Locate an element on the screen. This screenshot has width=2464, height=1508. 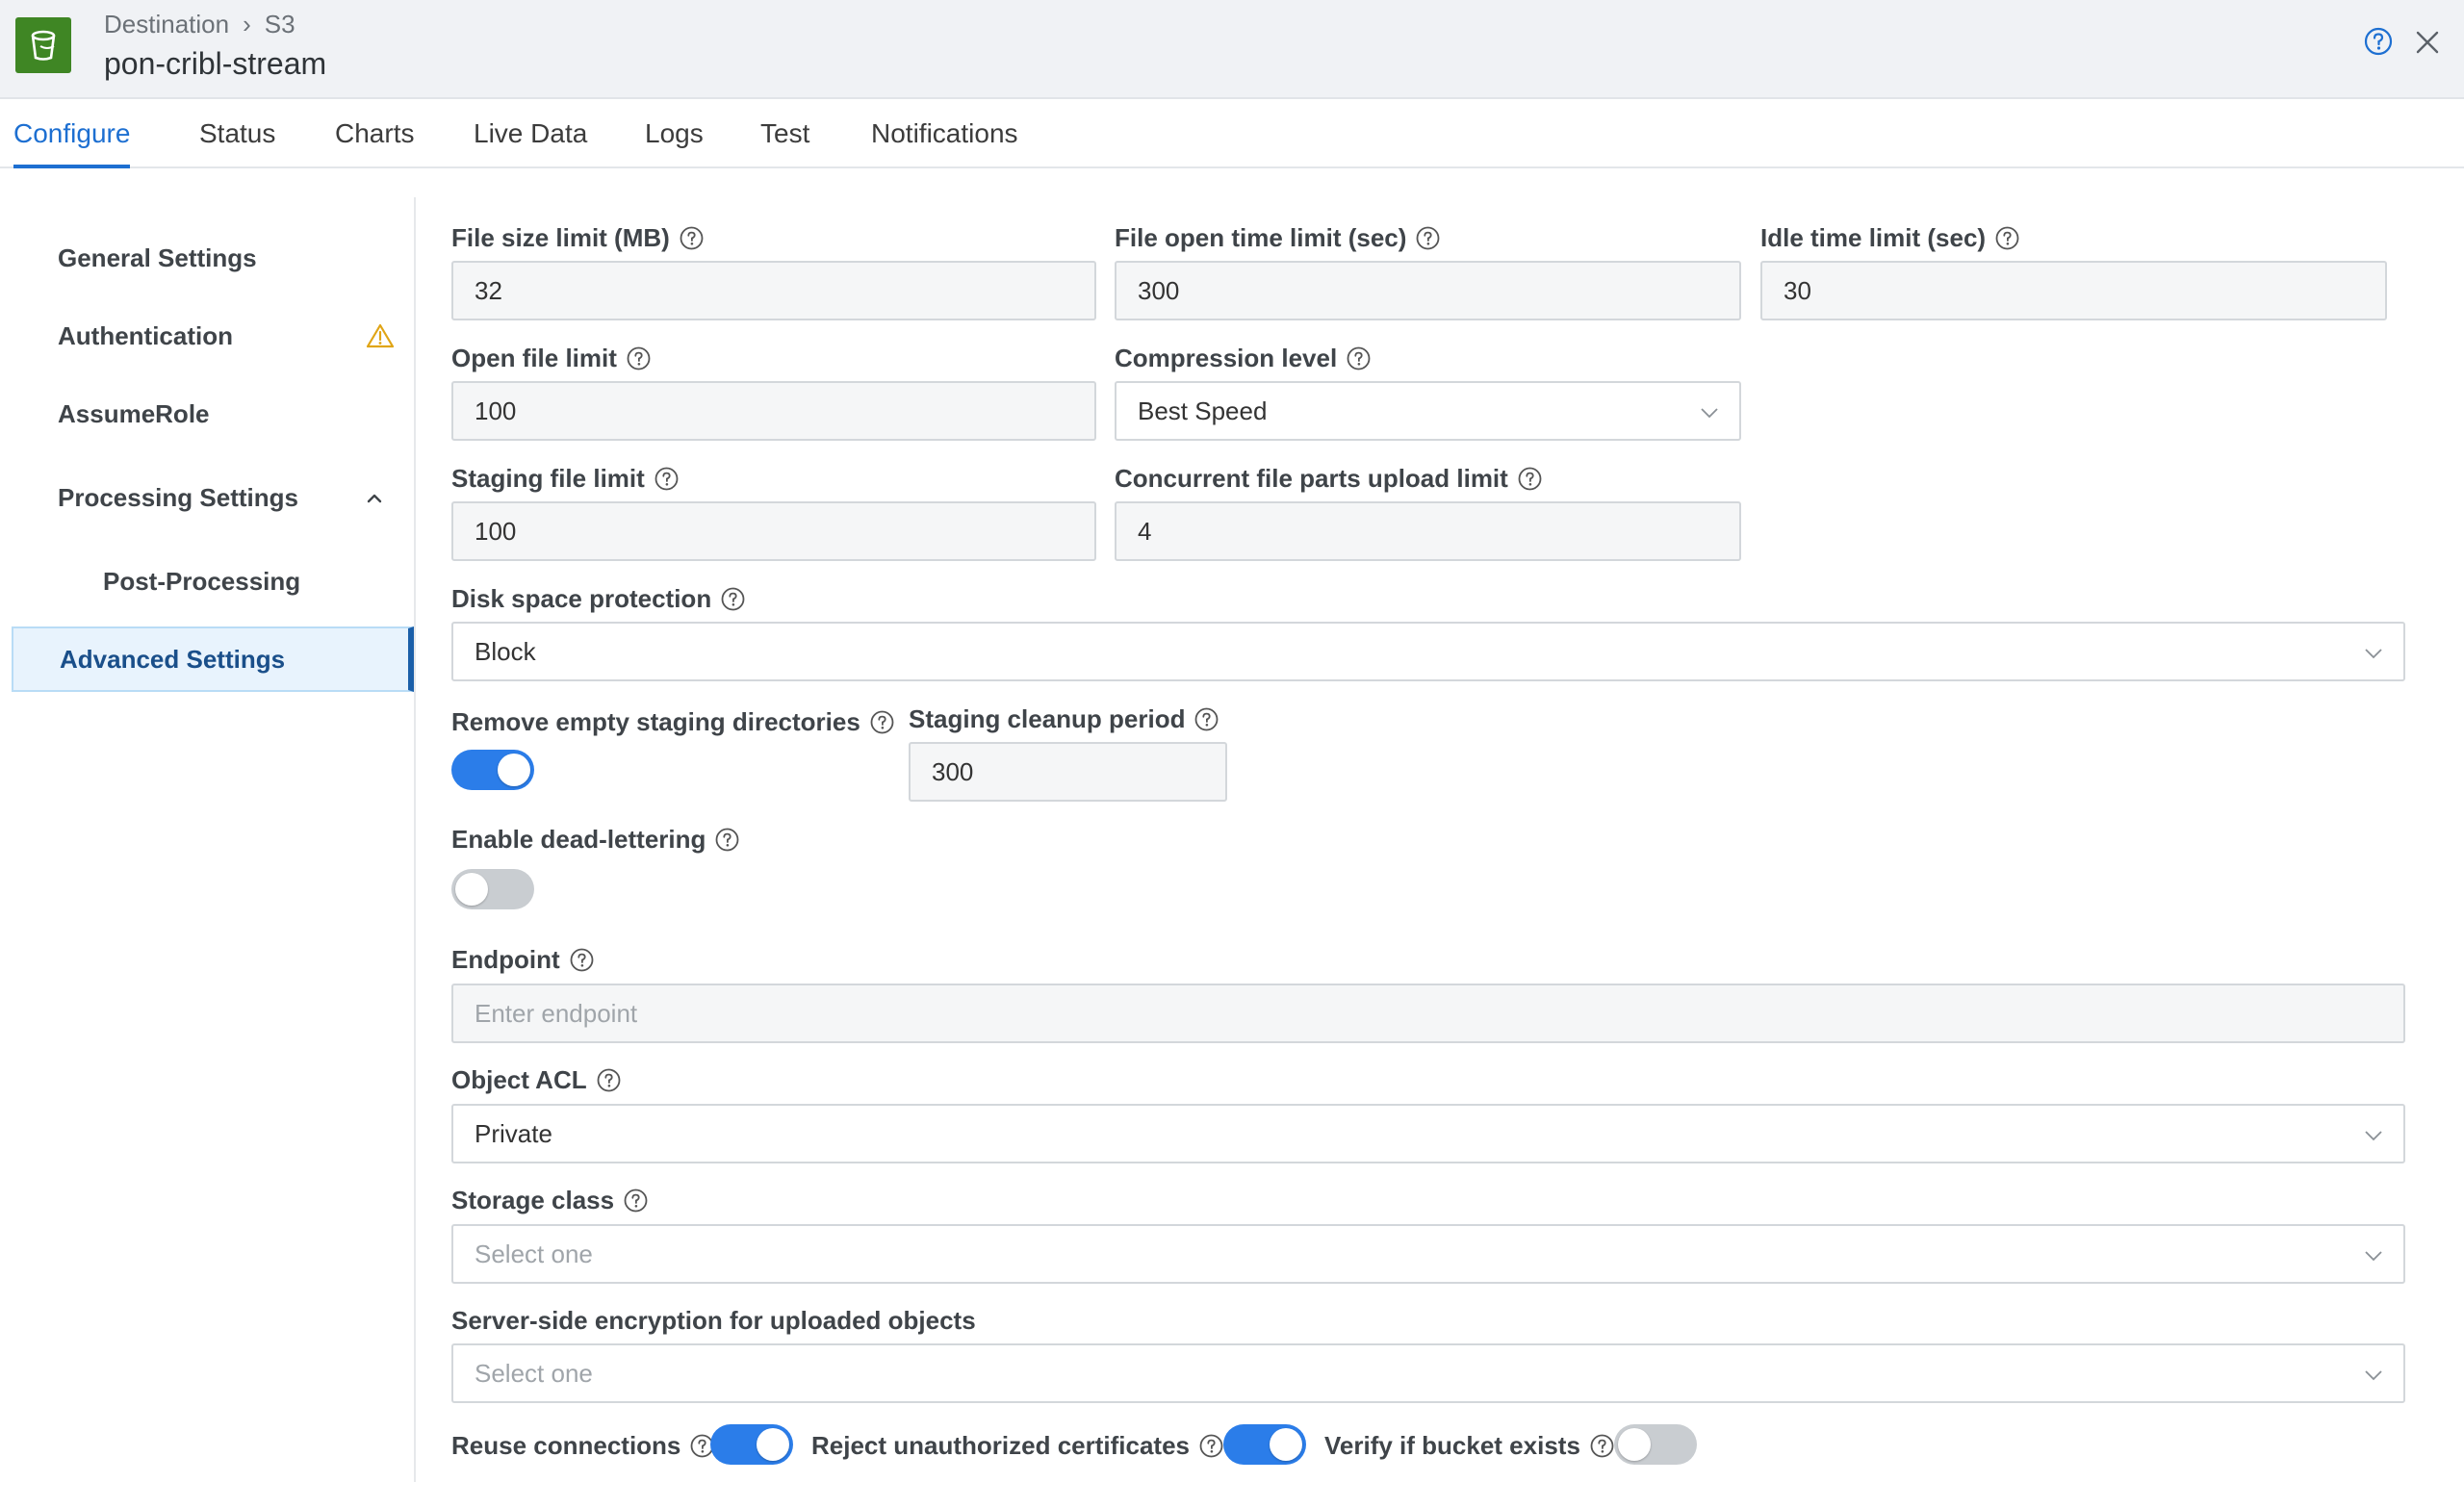
label-text: Storage class is located at coordinates (533, 1200).